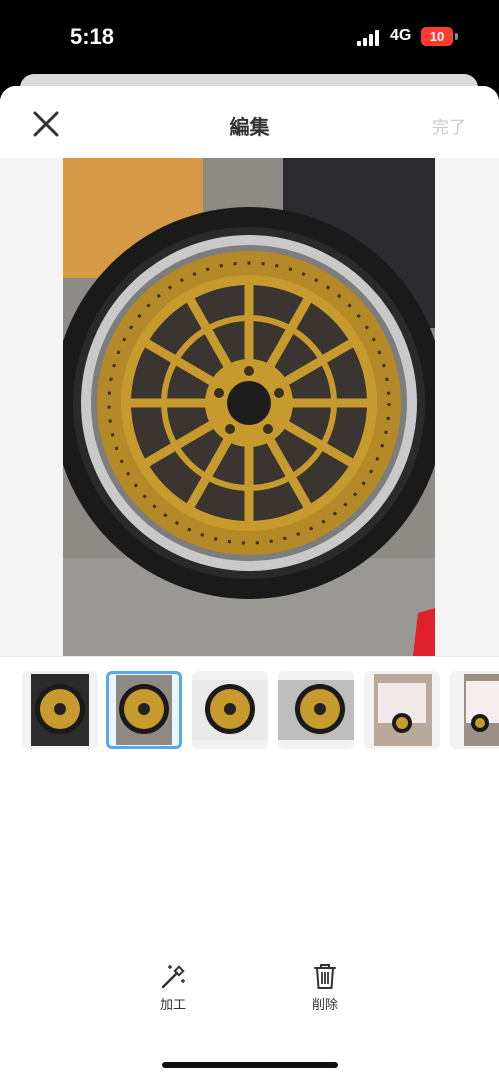 The width and height of the screenshot is (499, 1080). Describe the element at coordinates (249, 986) in the screenshot. I see `bottom-toolbar: 加工 削除` at that location.